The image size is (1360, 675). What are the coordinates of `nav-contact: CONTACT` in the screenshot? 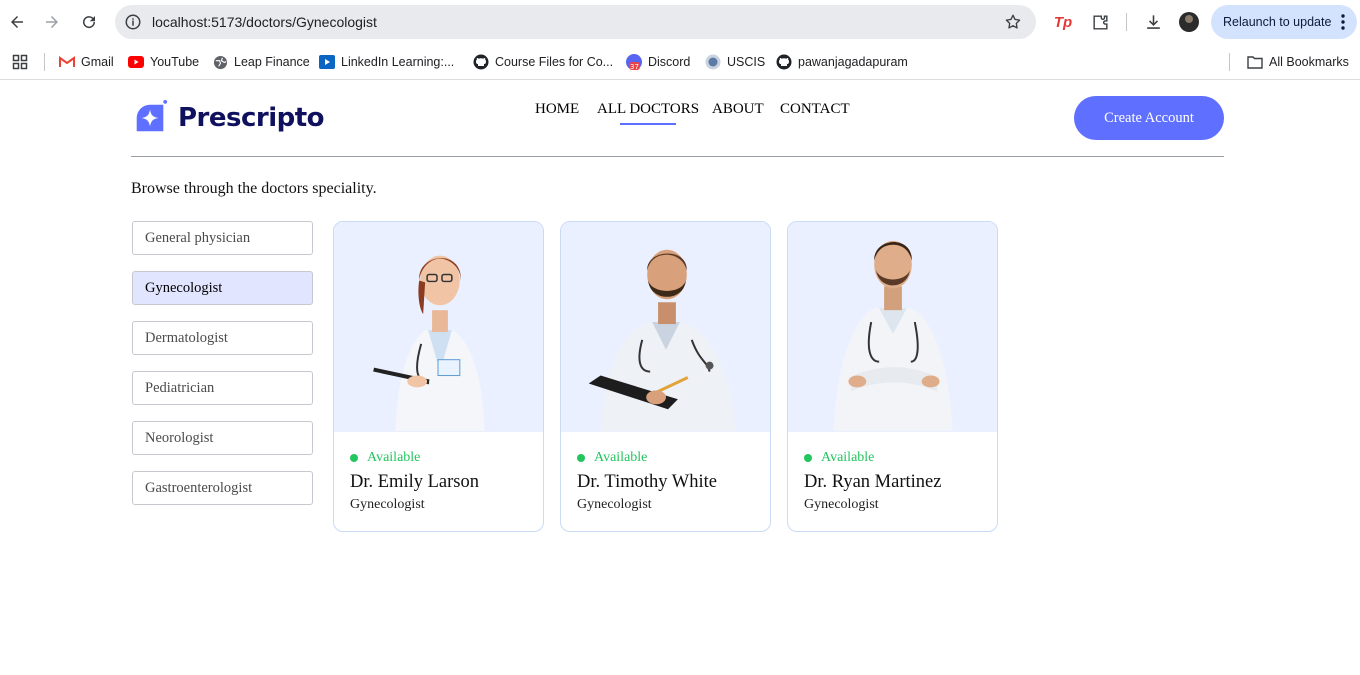 It's located at (815, 109).